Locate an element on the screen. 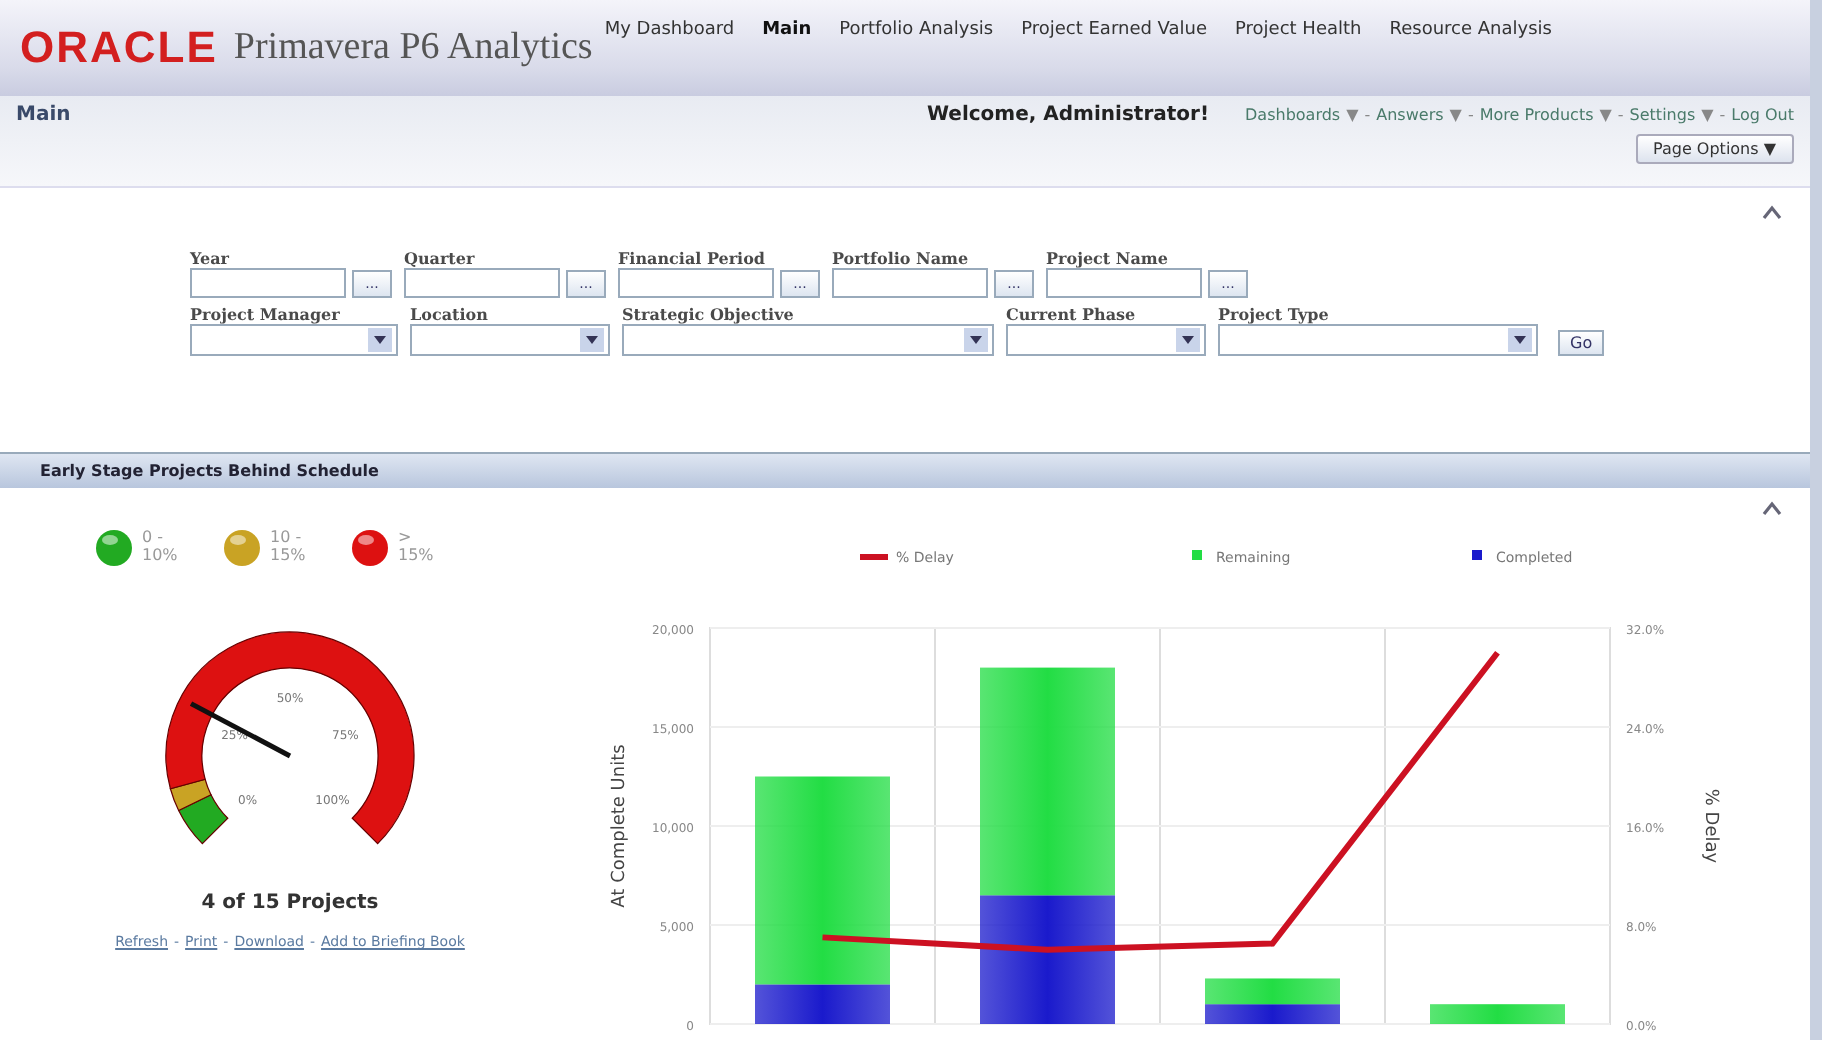 The width and height of the screenshot is (1822, 1040). global-link: Log Out is located at coordinates (1762, 115).